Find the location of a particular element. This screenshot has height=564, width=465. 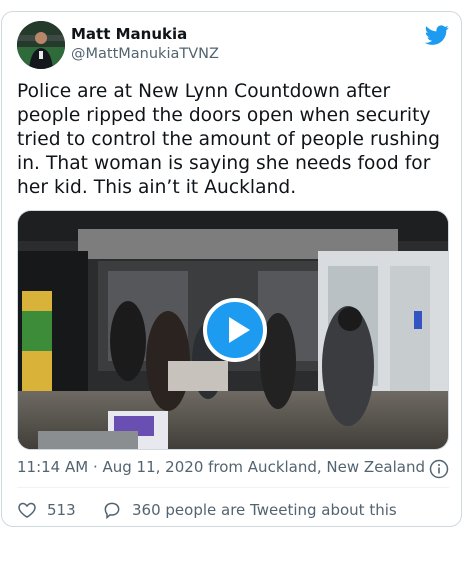

twitter-bird-icon is located at coordinates (436, 35).